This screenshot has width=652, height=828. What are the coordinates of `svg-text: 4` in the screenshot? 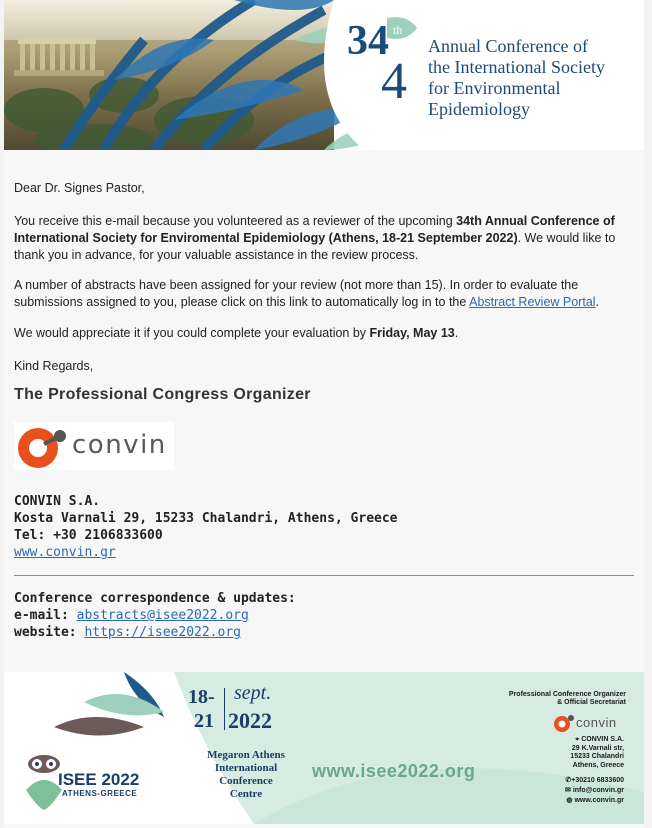 It's located at (394, 78).